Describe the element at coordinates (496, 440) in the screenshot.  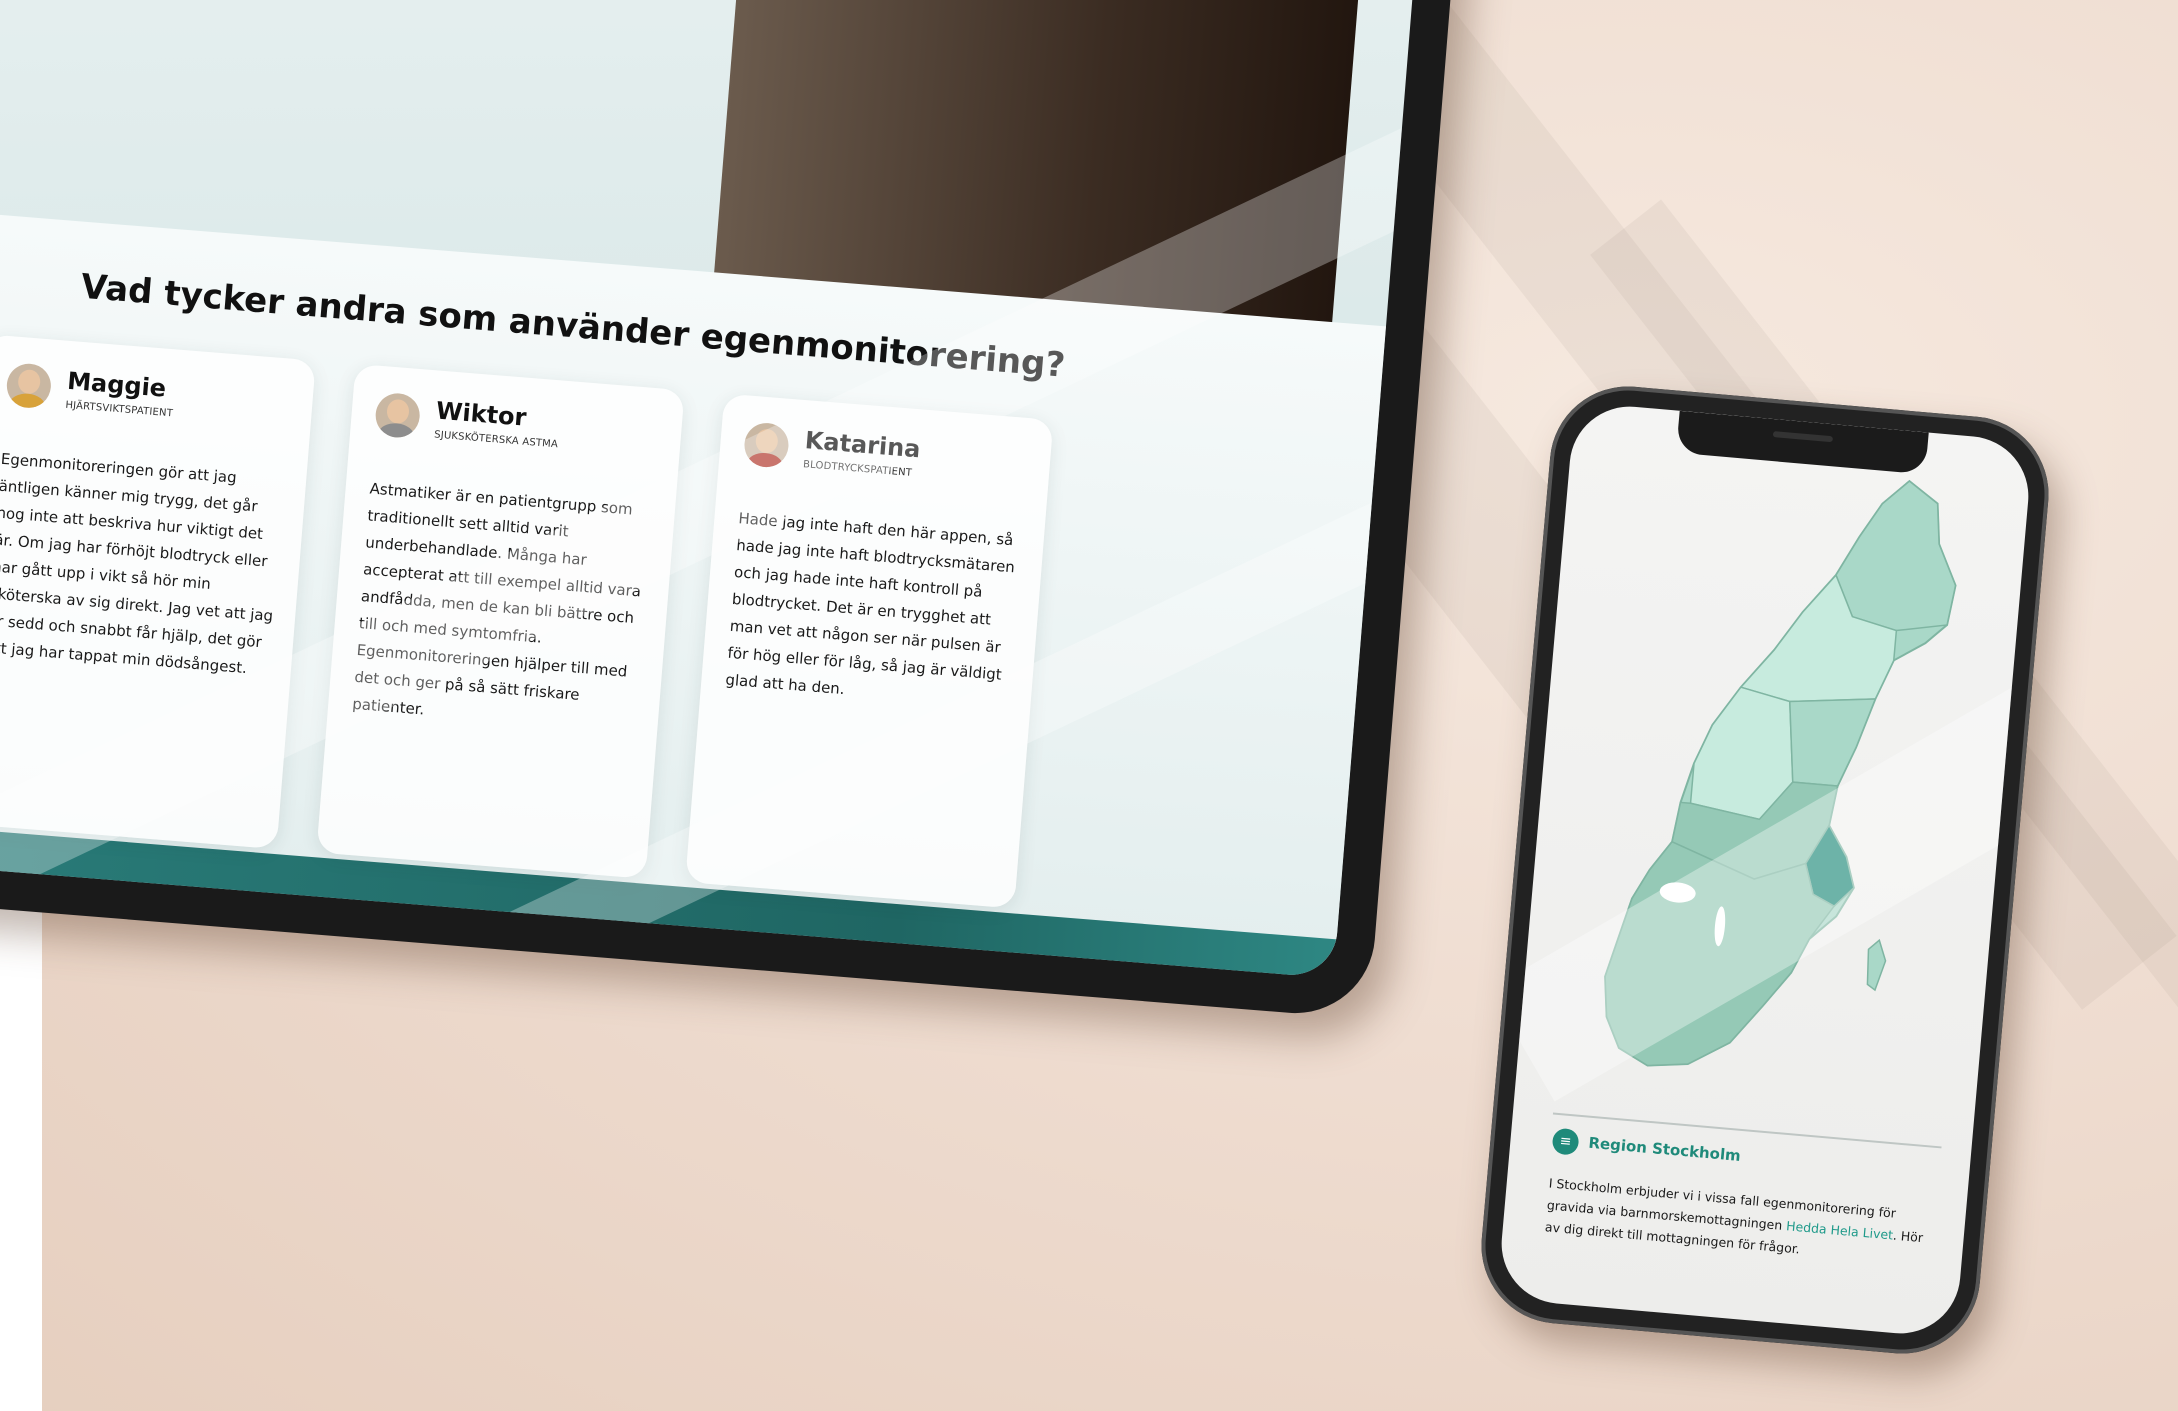
I see `person-role: SJUKSKÖTERSKA ASTMA` at that location.